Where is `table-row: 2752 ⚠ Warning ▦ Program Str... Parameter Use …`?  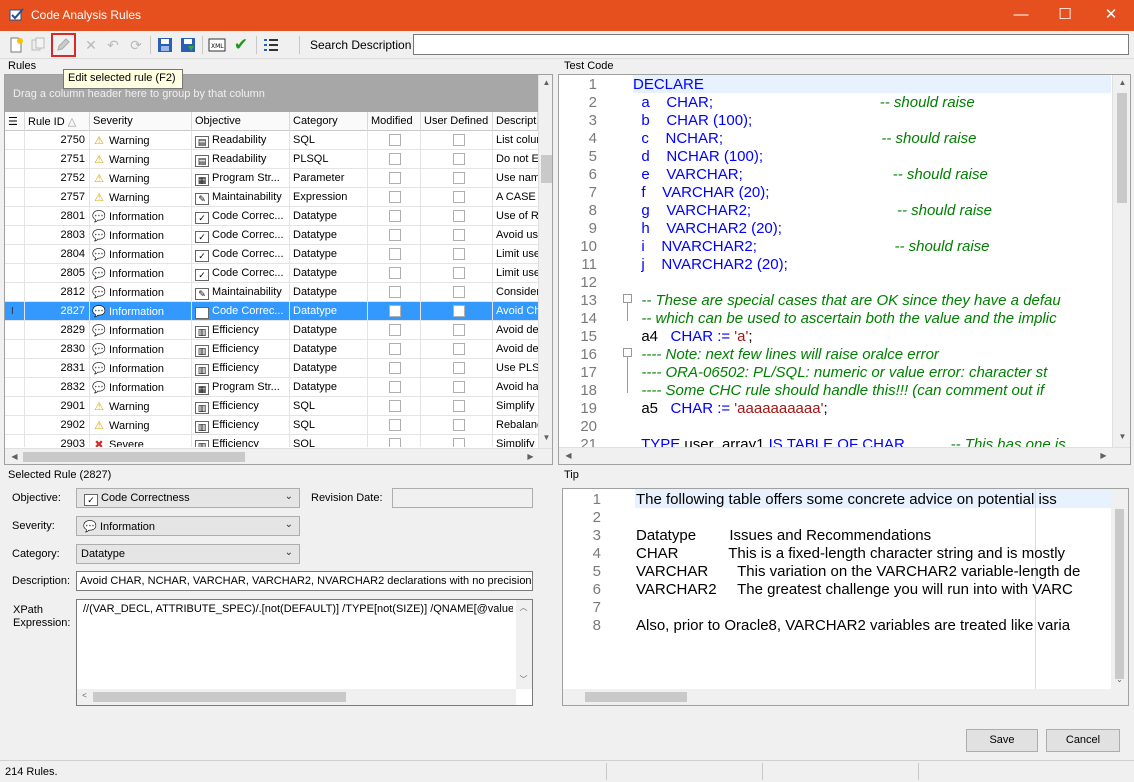 table-row: 2752 ⚠ Warning ▦ Program Str... Parameter Use … is located at coordinates (271, 178).